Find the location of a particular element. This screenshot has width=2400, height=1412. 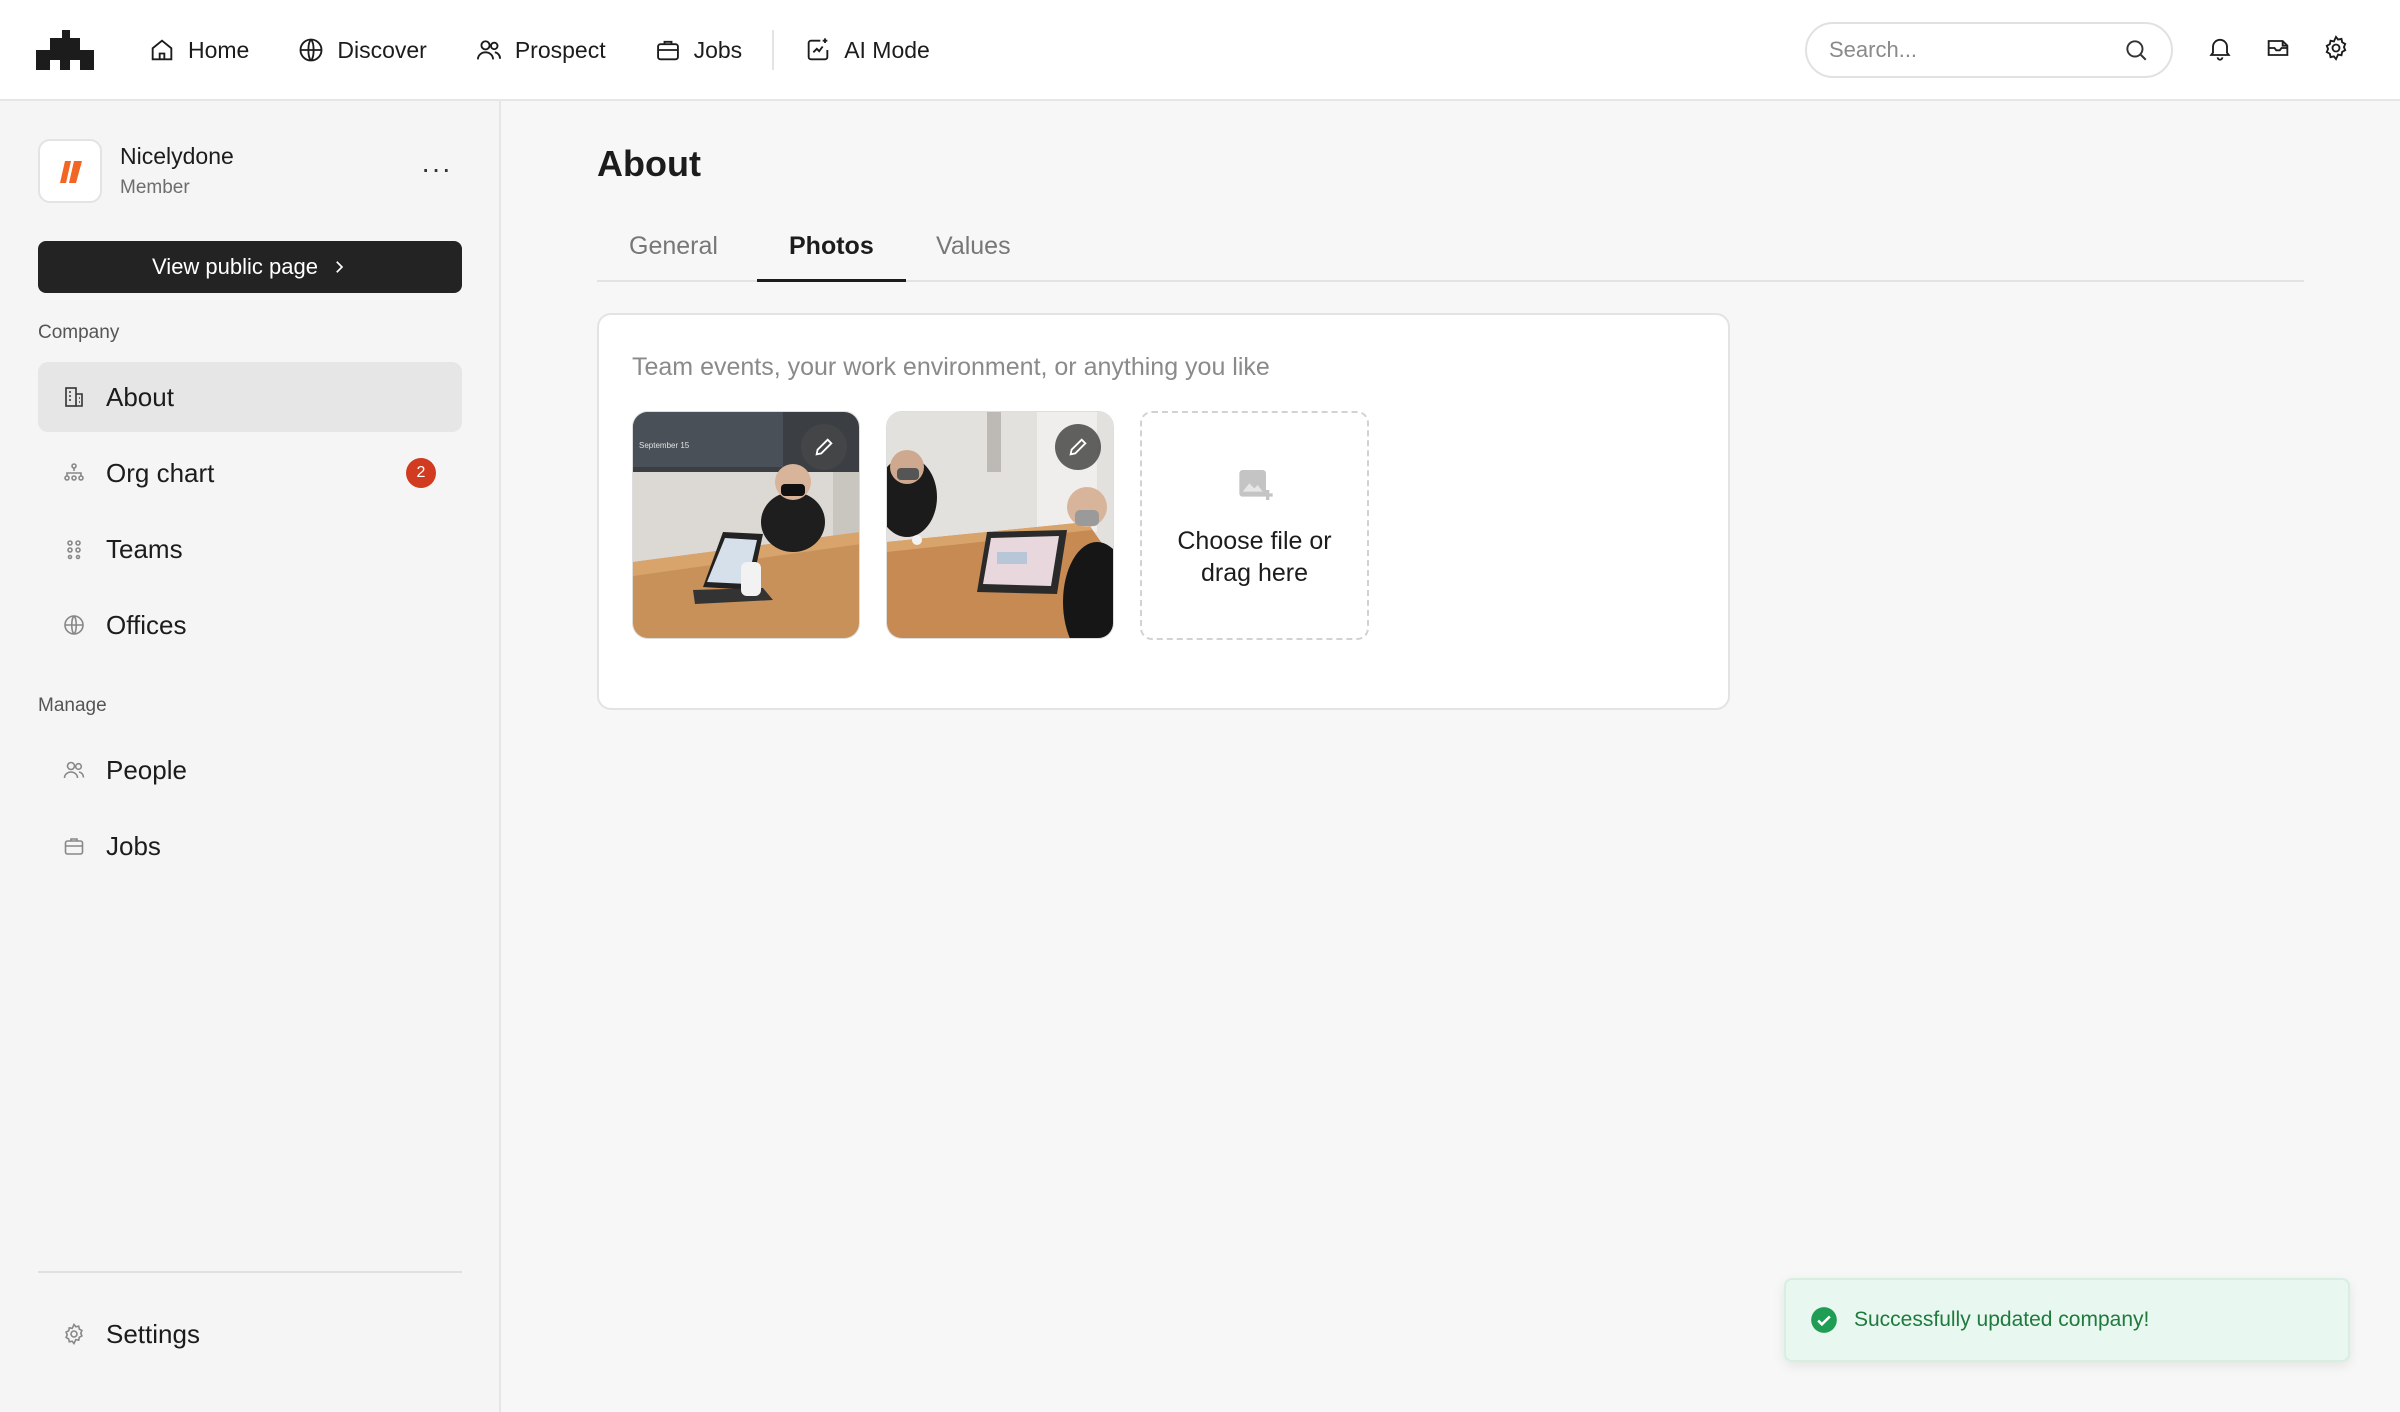

nav-discover-label: Discover is located at coordinates (382, 49).